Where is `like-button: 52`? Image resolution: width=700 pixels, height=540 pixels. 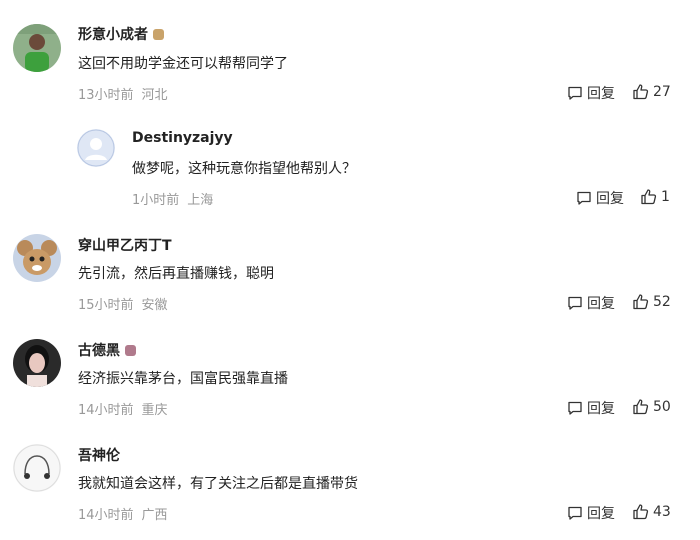
like-button: 52 is located at coordinates (651, 301).